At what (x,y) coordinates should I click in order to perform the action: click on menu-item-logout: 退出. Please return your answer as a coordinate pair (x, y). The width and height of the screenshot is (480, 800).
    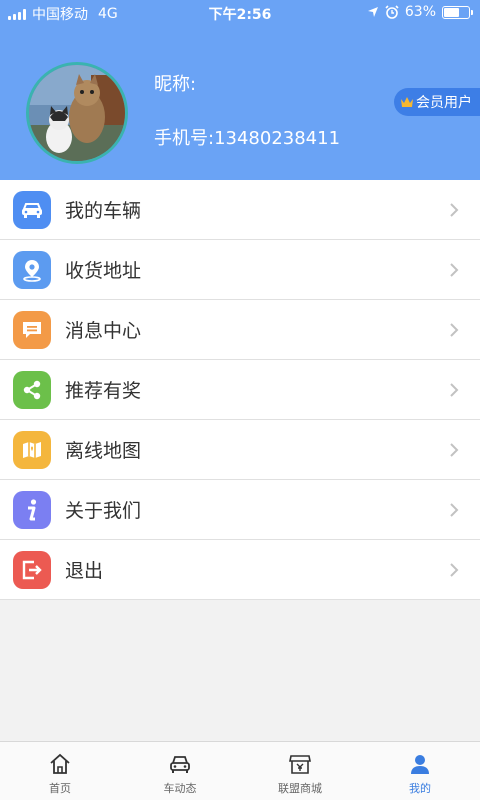
    Looking at the image, I should click on (240, 570).